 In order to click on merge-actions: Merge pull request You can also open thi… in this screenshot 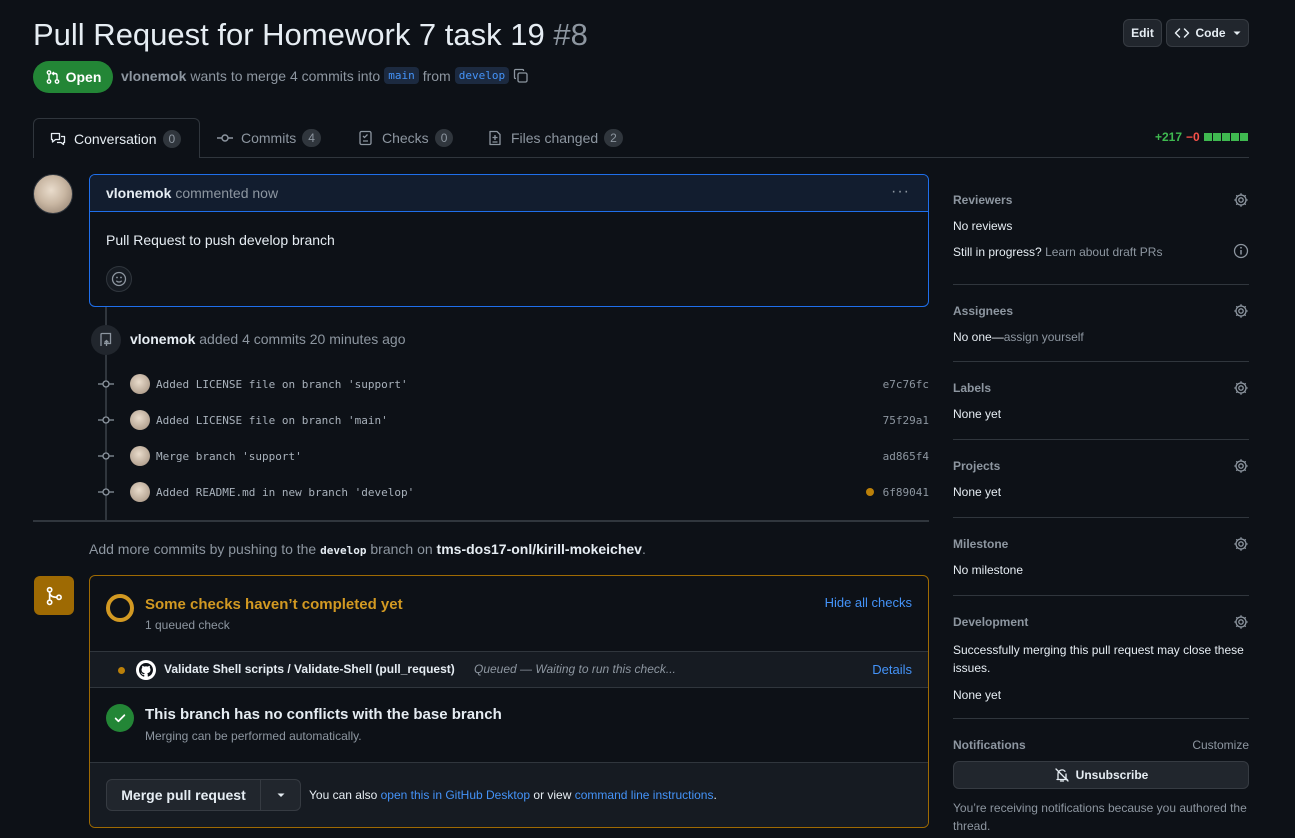, I will do `click(509, 795)`.